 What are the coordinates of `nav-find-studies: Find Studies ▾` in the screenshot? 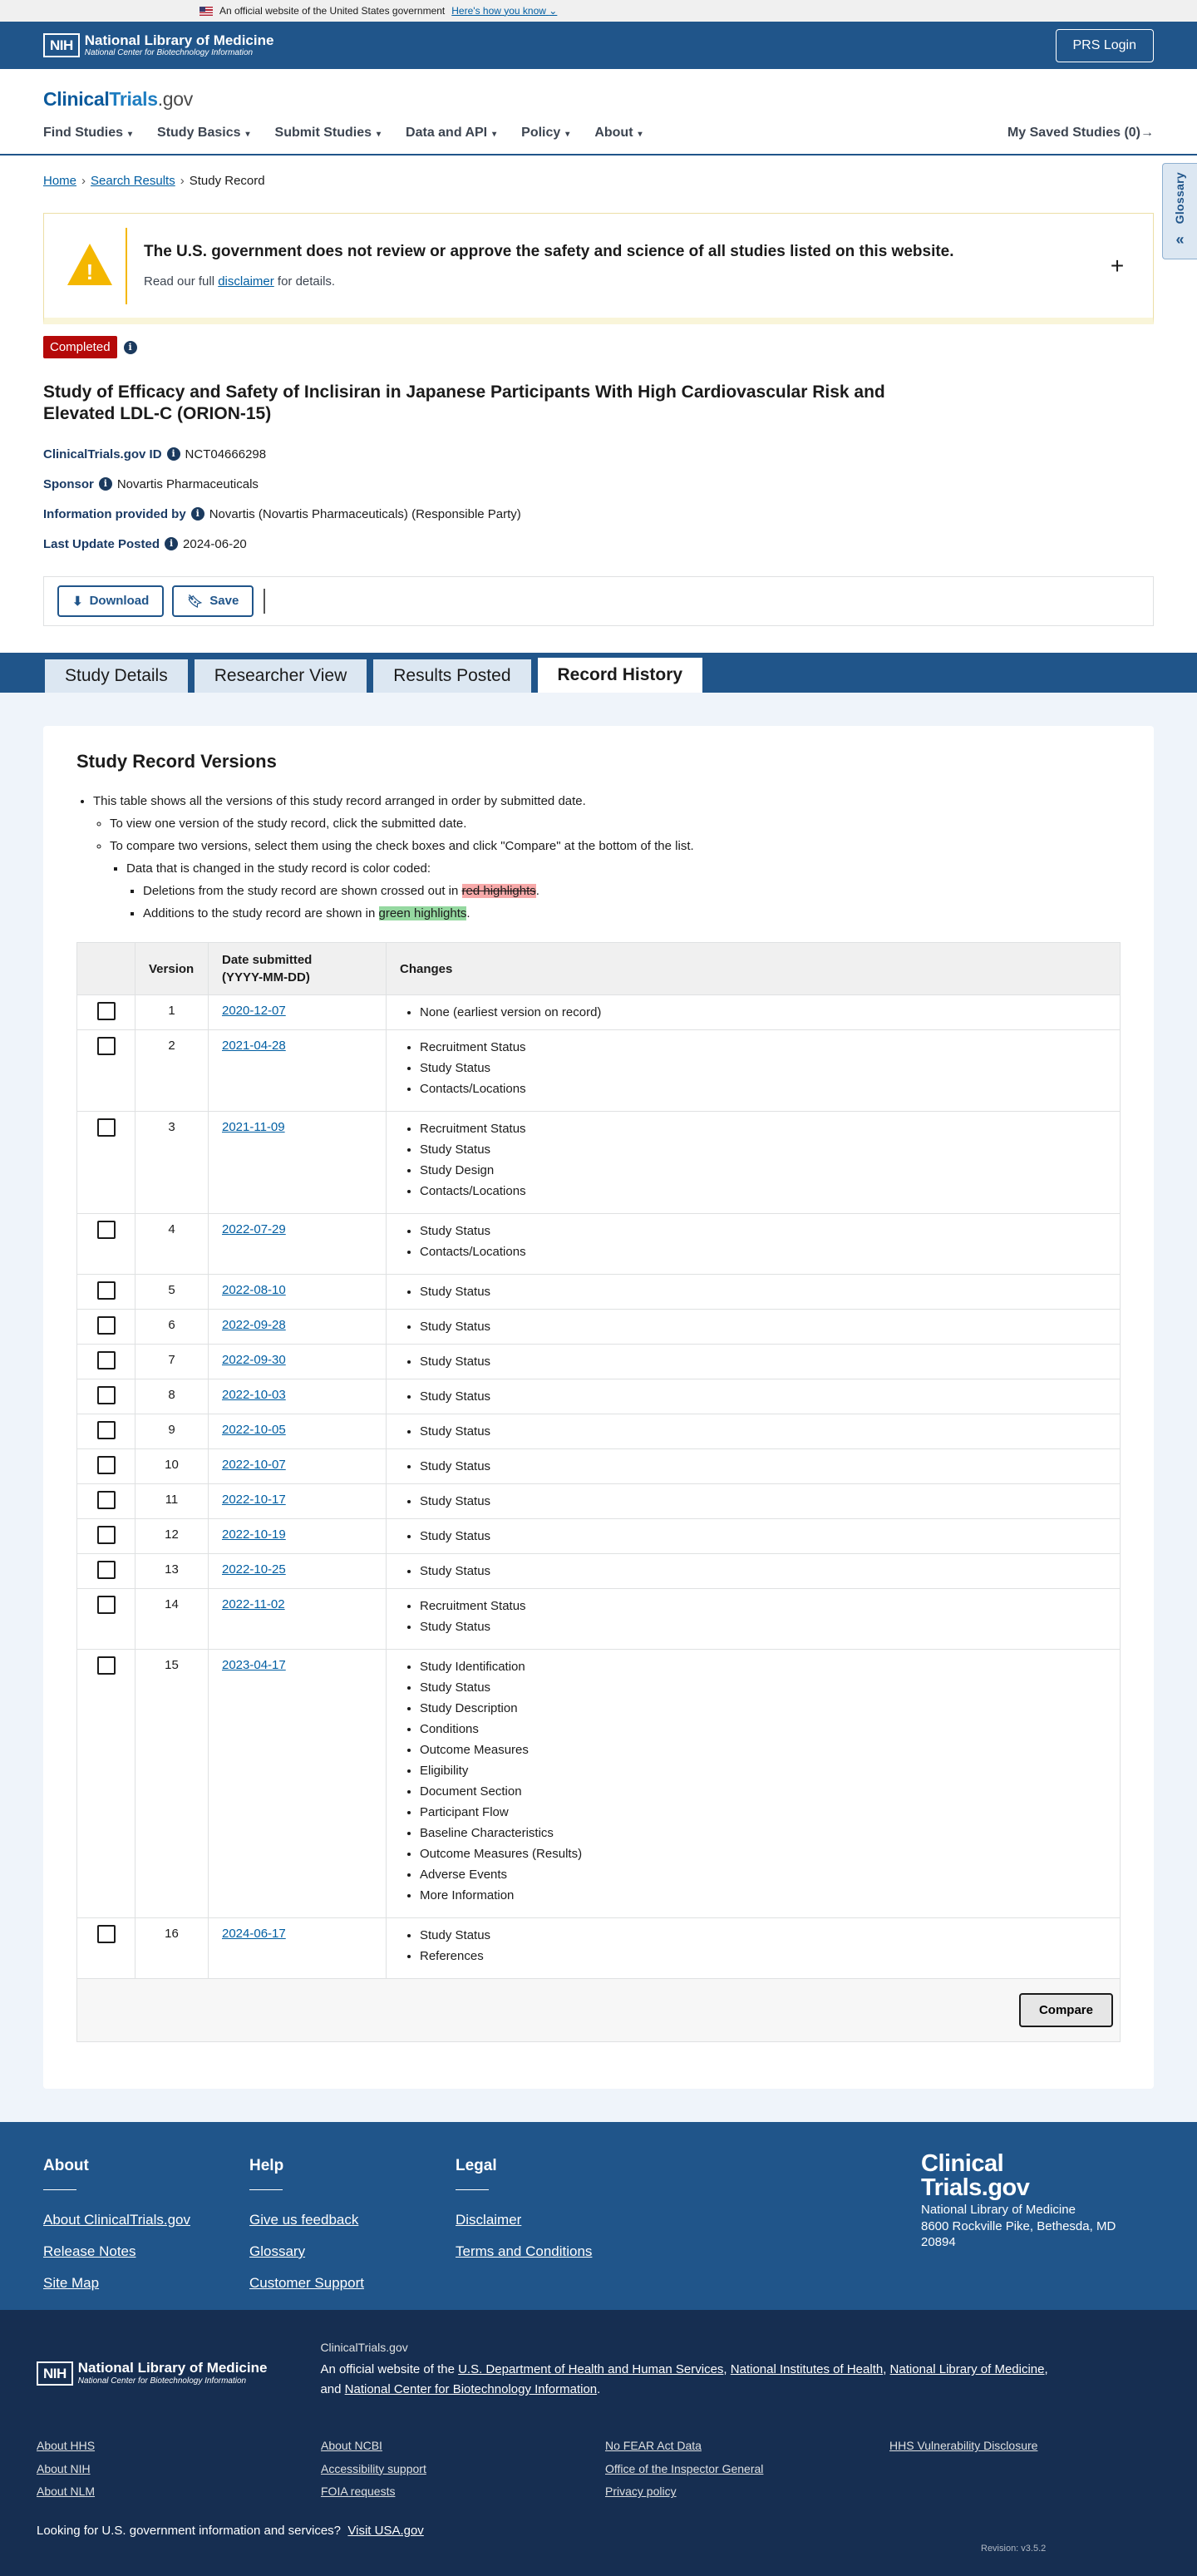 It's located at (87, 133).